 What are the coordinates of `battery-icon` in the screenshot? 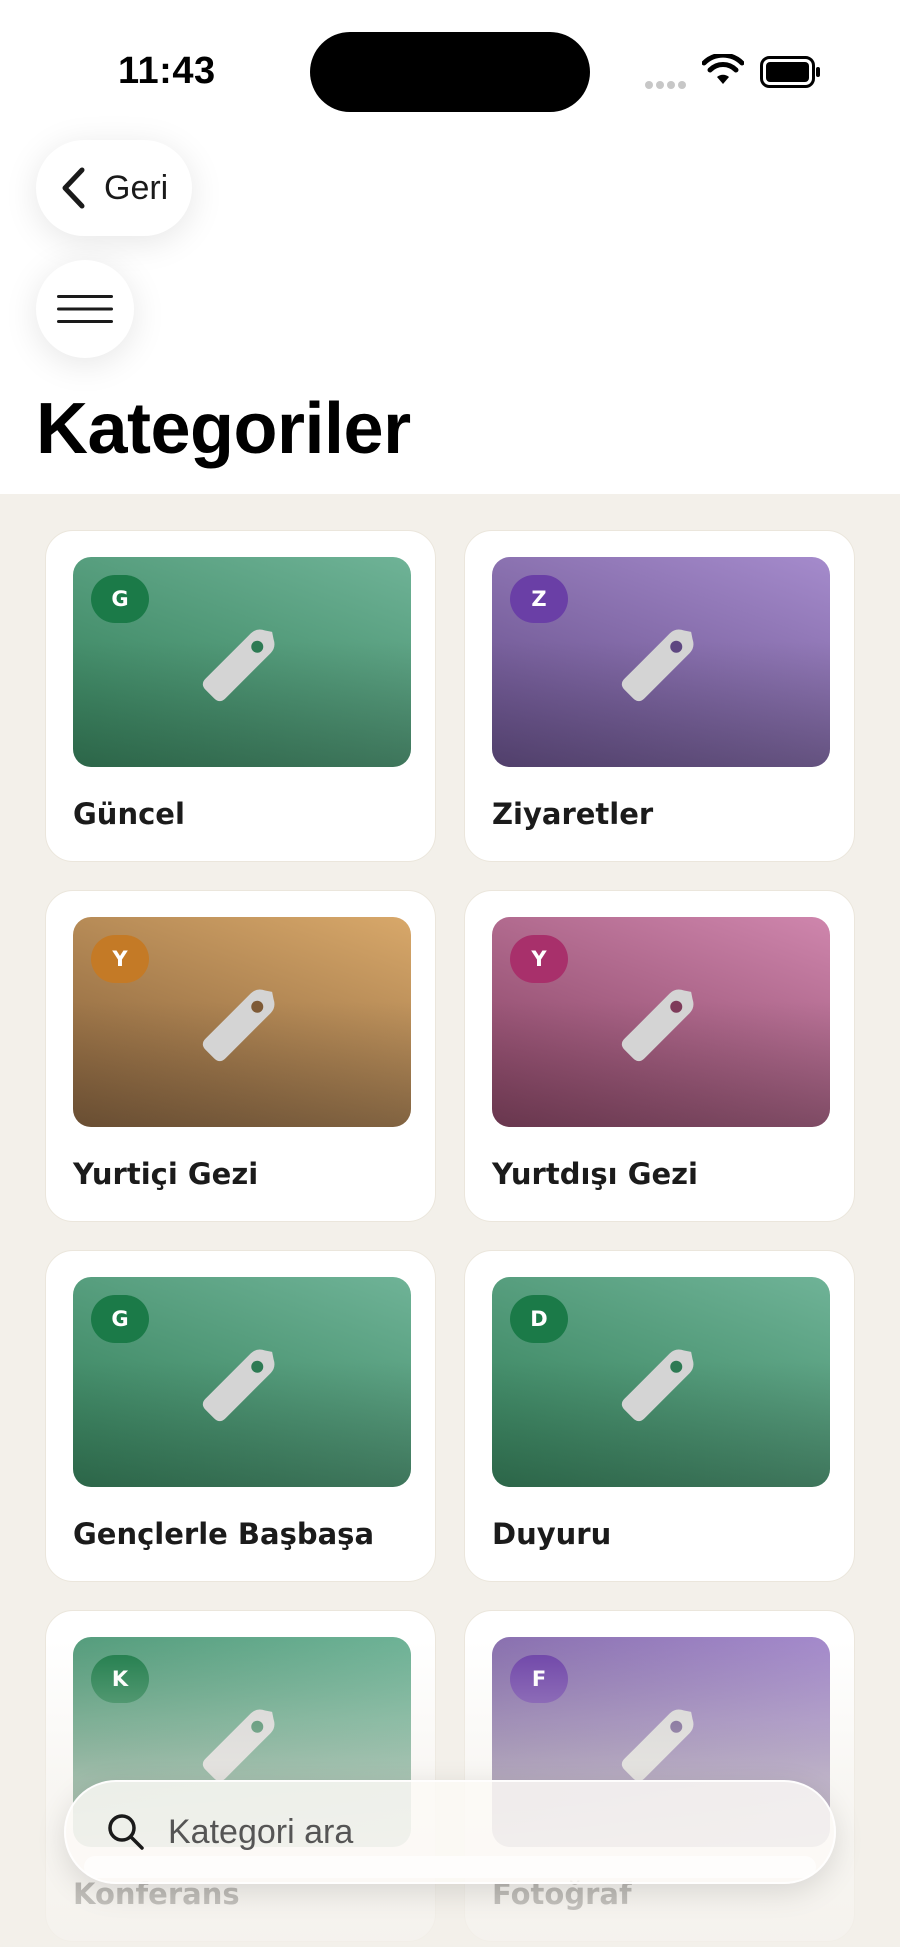 It's located at (791, 74).